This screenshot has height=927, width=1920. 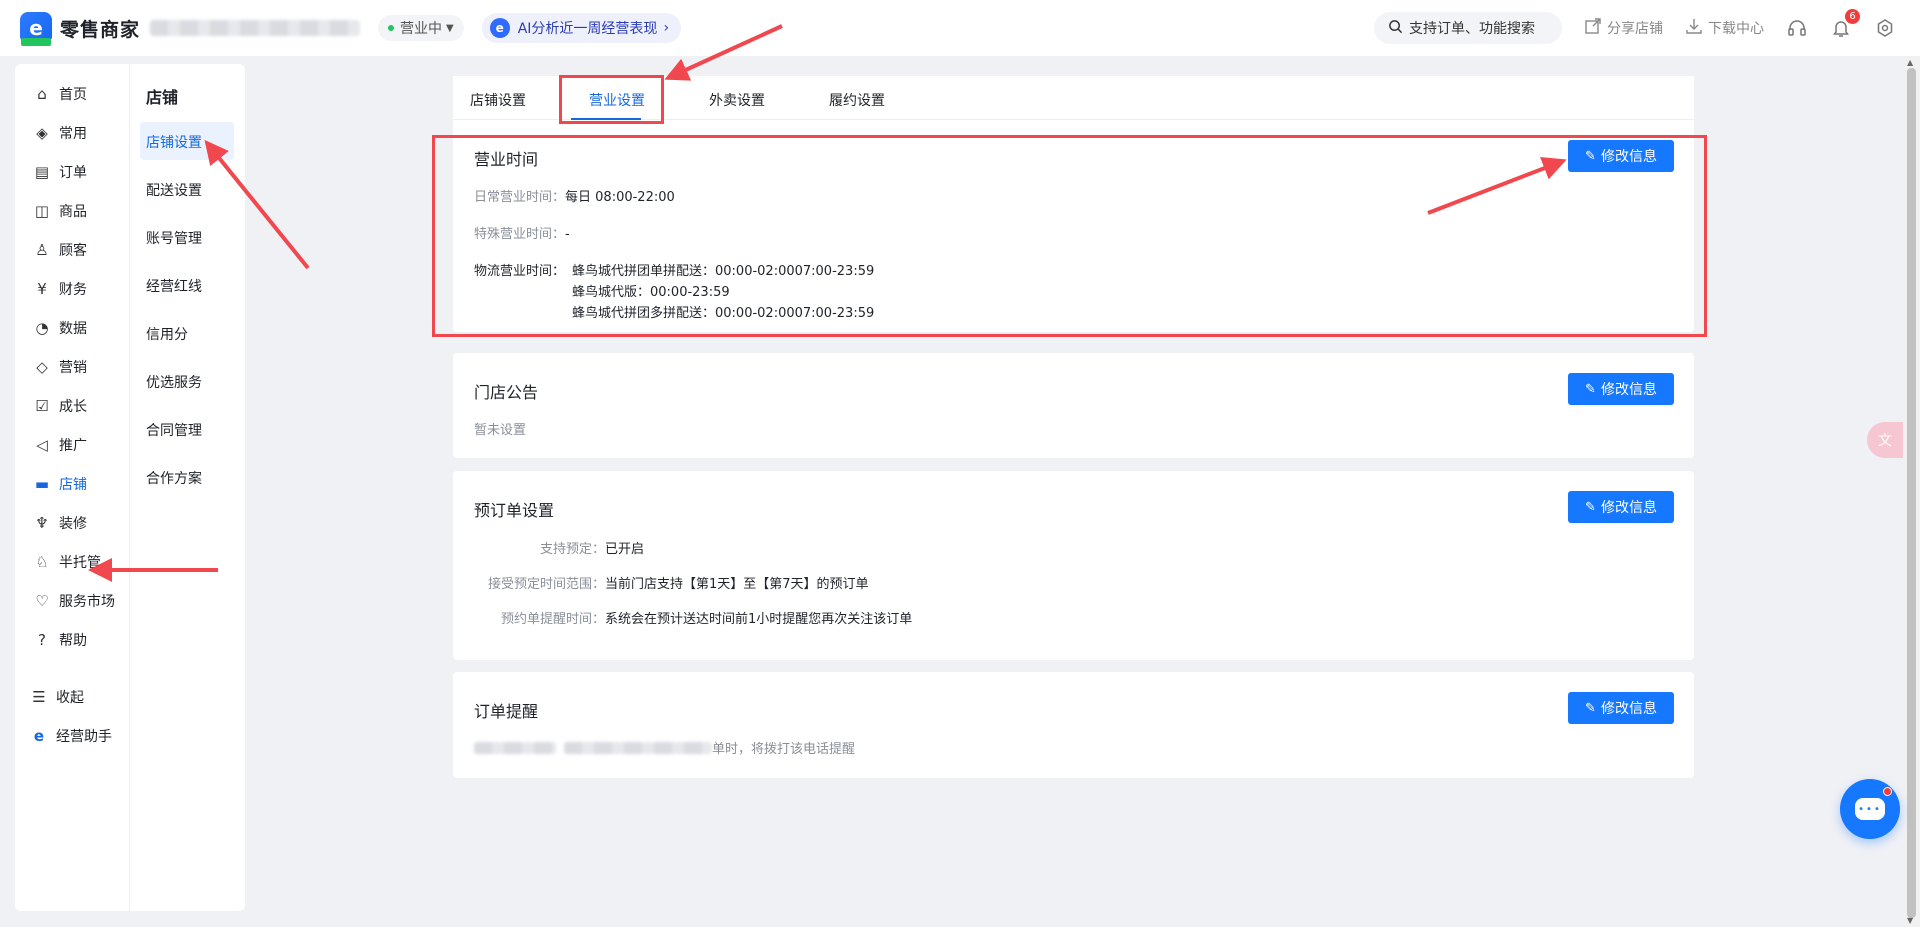 What do you see at coordinates (174, 286) in the screenshot?
I see `subnav-item-redline: 经营红线` at bounding box center [174, 286].